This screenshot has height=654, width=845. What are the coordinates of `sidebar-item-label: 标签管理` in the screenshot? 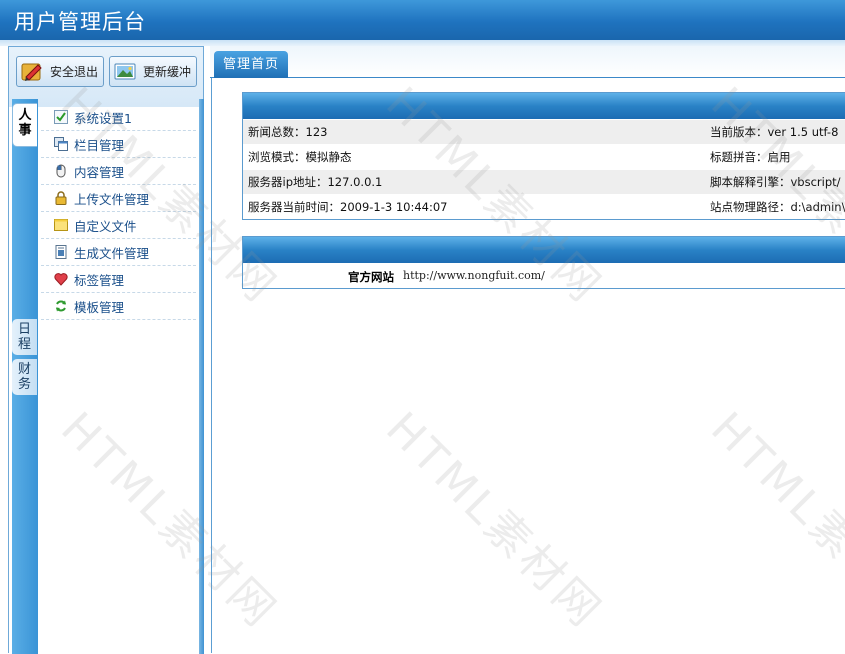 It's located at (99, 280).